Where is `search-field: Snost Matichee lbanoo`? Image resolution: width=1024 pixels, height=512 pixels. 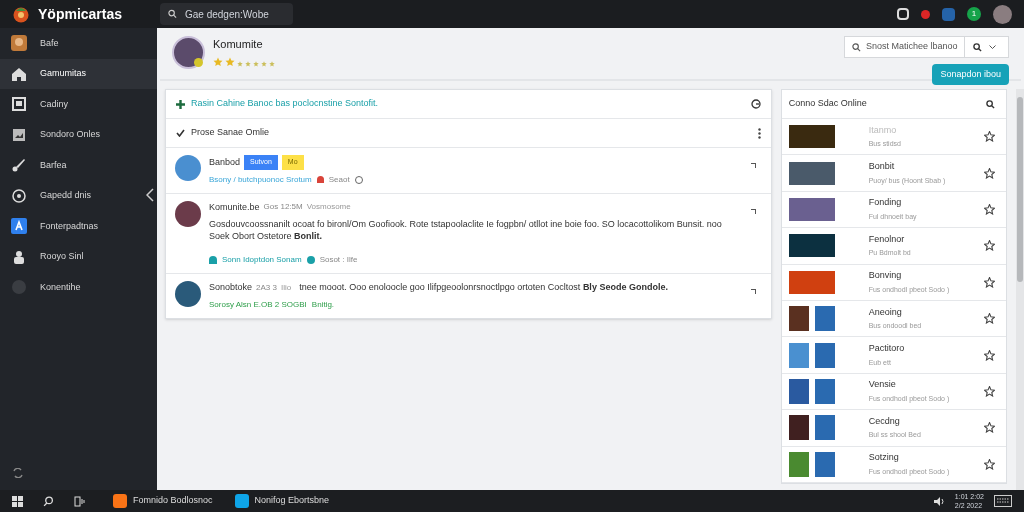
search-field: Snost Matichee lbanoo is located at coordinates (926, 47).